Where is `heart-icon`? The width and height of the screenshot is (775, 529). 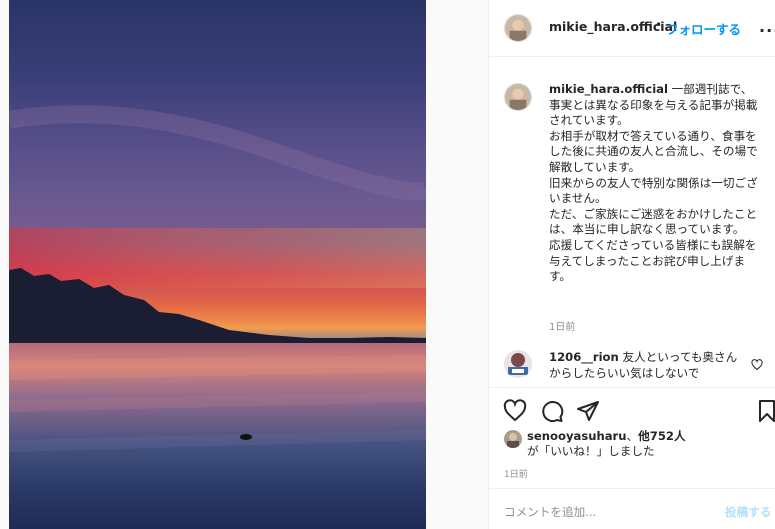
heart-icon is located at coordinates (515, 411).